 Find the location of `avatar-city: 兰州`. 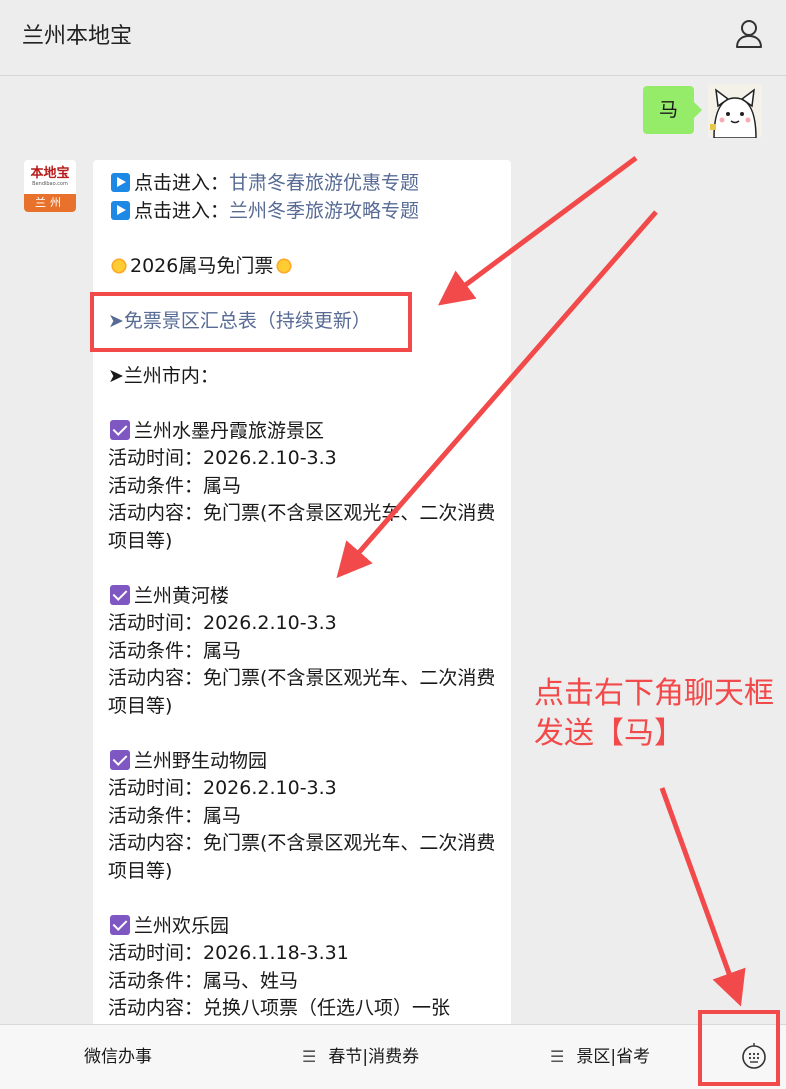

avatar-city: 兰州 is located at coordinates (50, 203).